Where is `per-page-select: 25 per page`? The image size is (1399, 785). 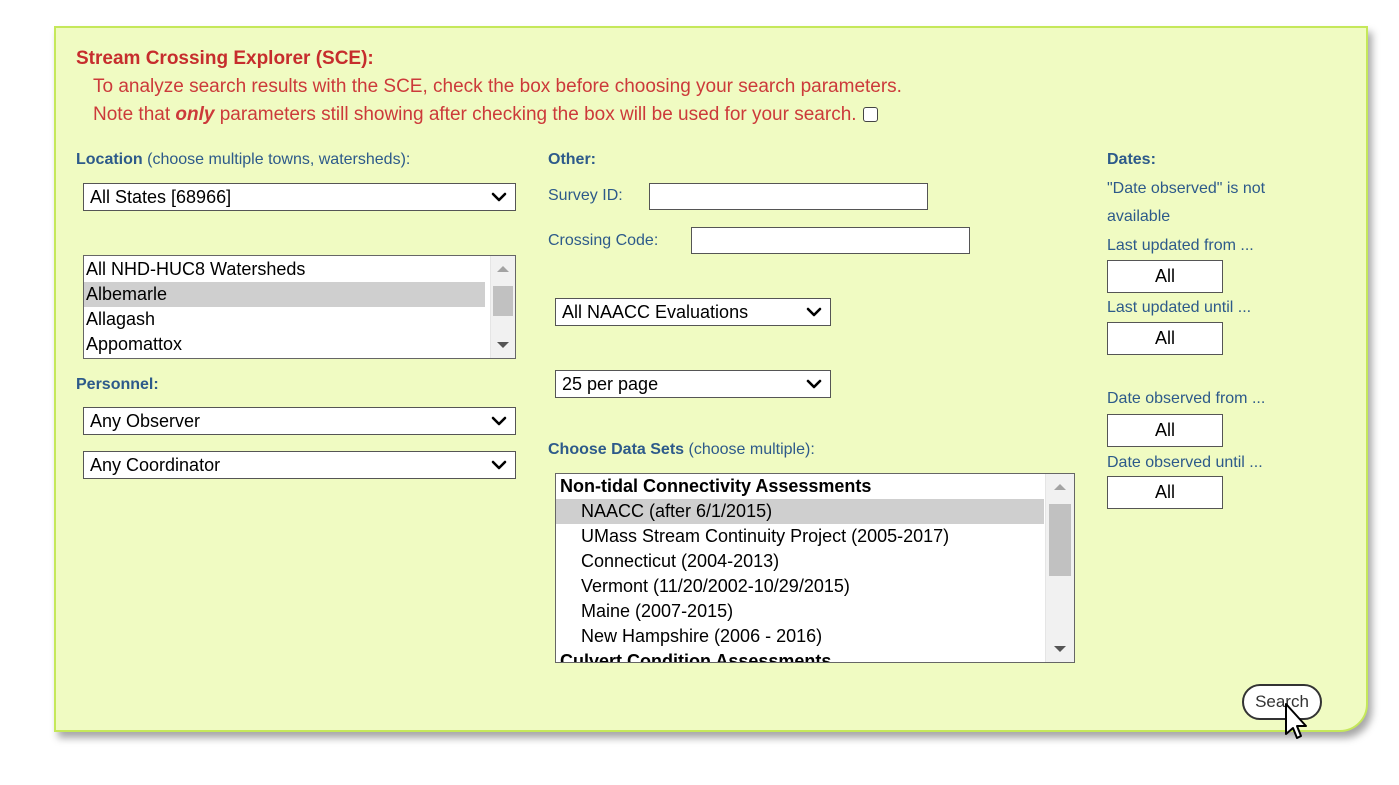 per-page-select: 25 per page is located at coordinates (693, 384).